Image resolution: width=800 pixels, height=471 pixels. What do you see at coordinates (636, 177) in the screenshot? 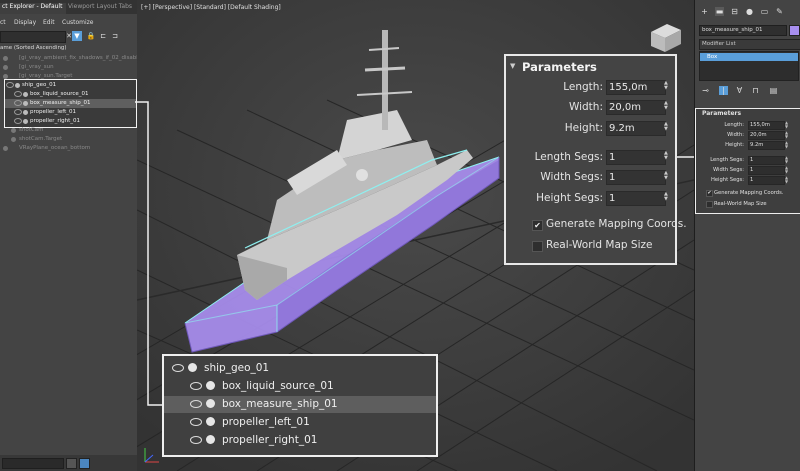
I see `width-segs-field: 1` at bounding box center [636, 177].